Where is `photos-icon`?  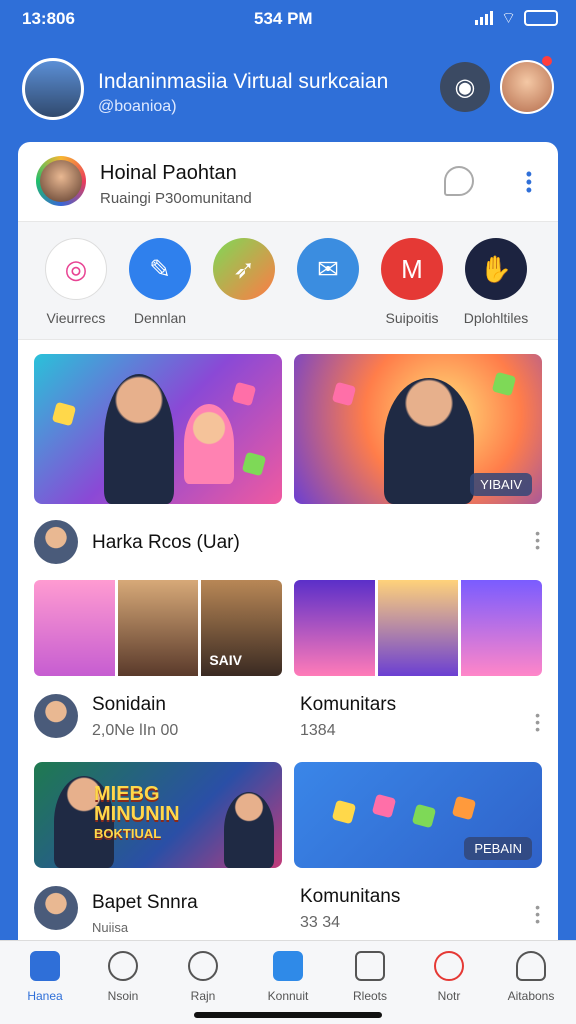
photos-icon is located at coordinates (370, 966).